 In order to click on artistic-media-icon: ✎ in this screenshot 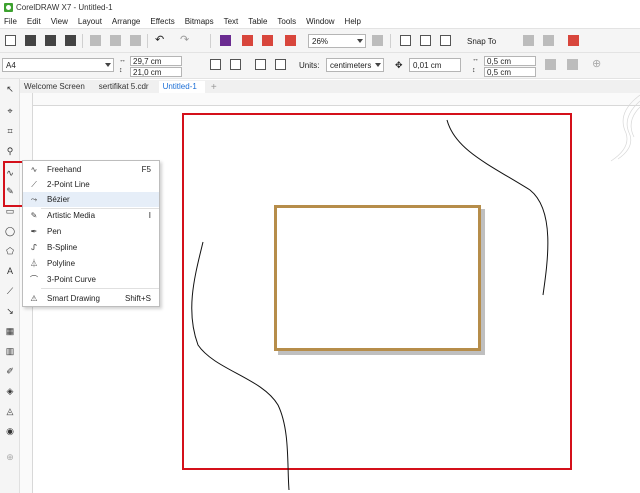, I will do `click(34, 215)`.